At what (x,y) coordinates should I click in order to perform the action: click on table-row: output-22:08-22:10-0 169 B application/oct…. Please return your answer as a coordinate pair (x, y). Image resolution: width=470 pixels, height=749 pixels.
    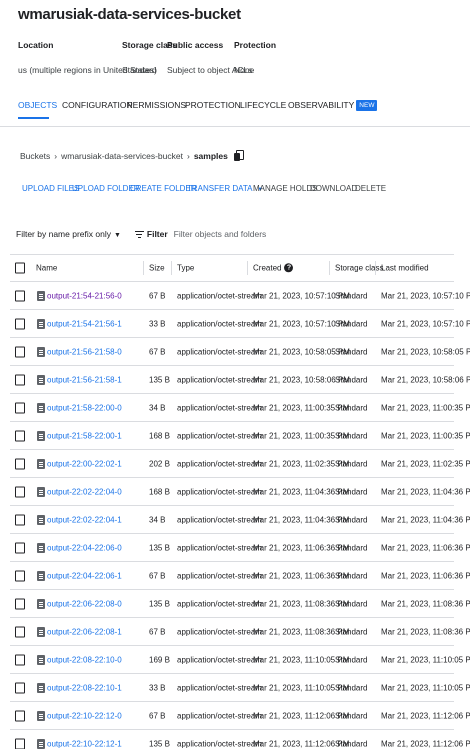
    Looking at the image, I should click on (240, 660).